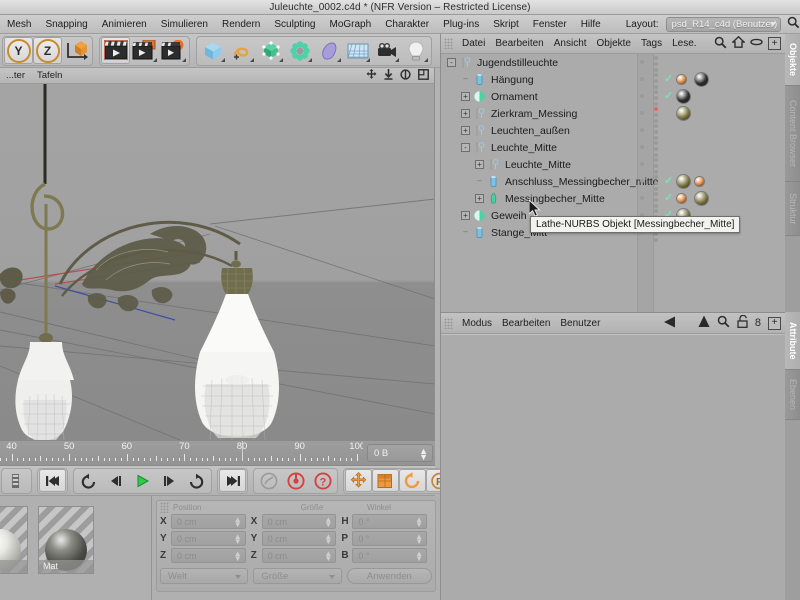 The height and width of the screenshot is (600, 800). Describe the element at coordinates (181, 454) in the screenshot. I see `timeline-ruler: 405060708090100` at that location.